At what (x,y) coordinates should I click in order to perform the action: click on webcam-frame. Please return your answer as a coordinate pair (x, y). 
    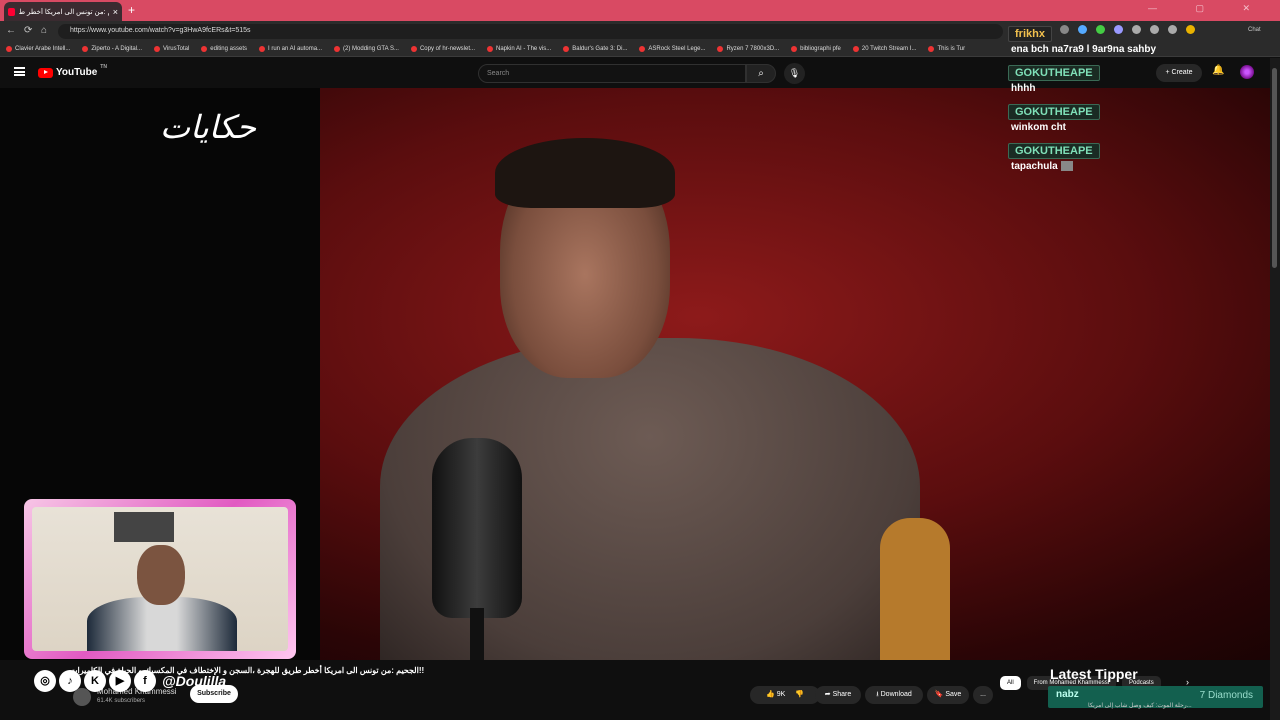
    Looking at the image, I should click on (160, 579).